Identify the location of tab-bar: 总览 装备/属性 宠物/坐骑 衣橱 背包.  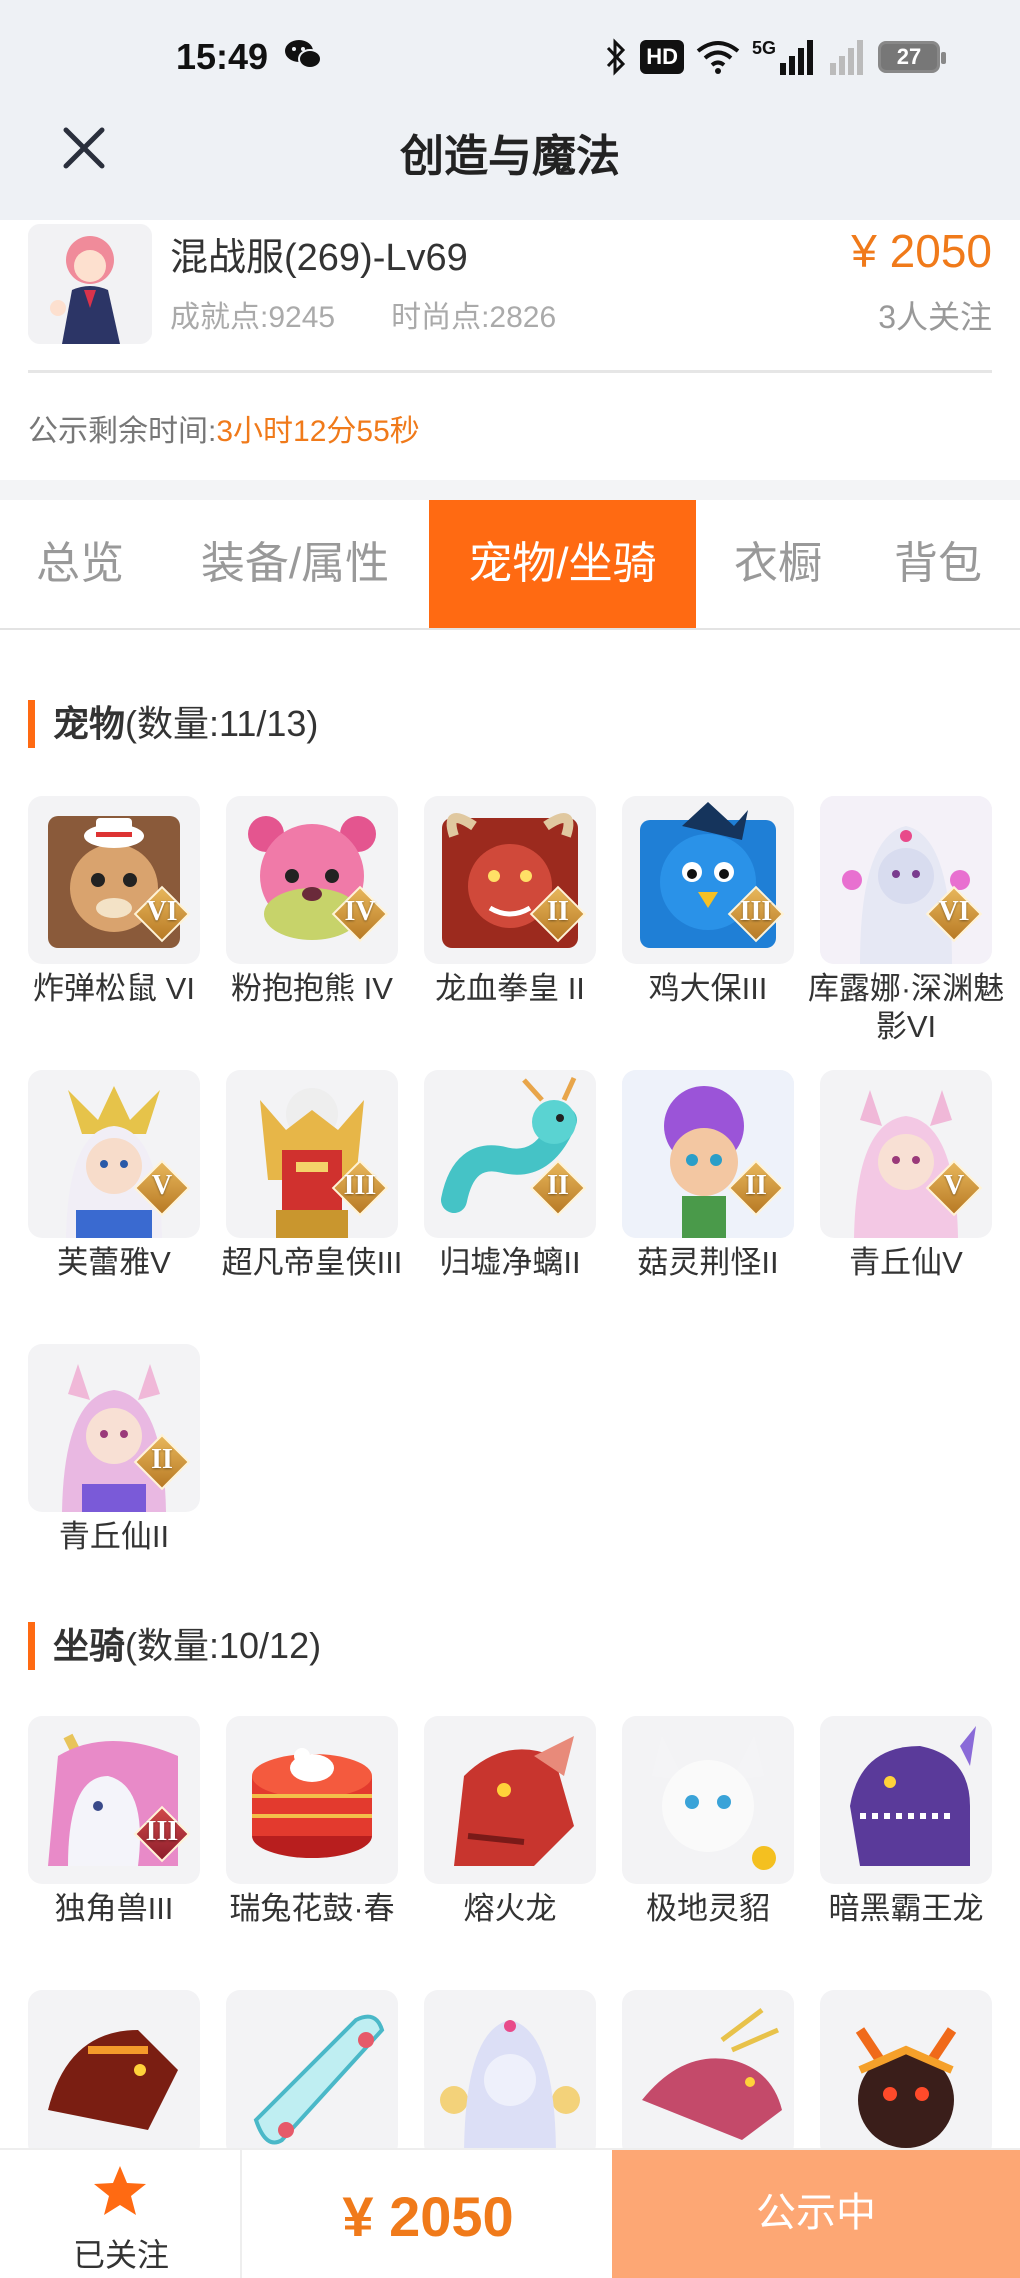
(510, 565).